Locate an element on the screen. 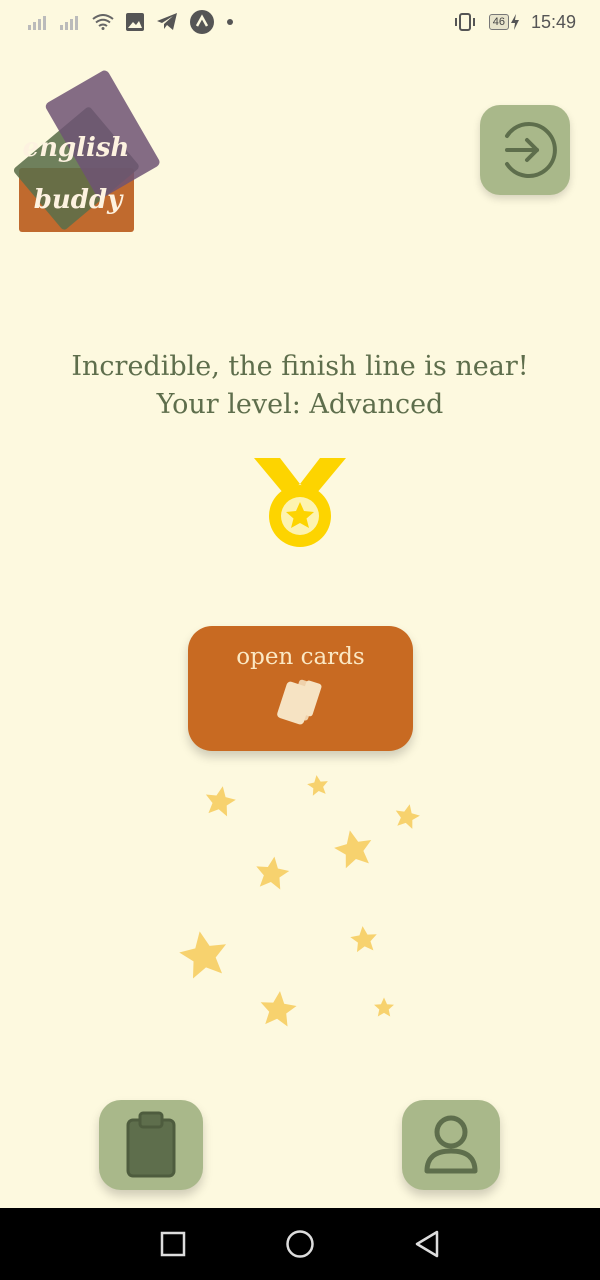  vibrate-icon is located at coordinates (465, 22).